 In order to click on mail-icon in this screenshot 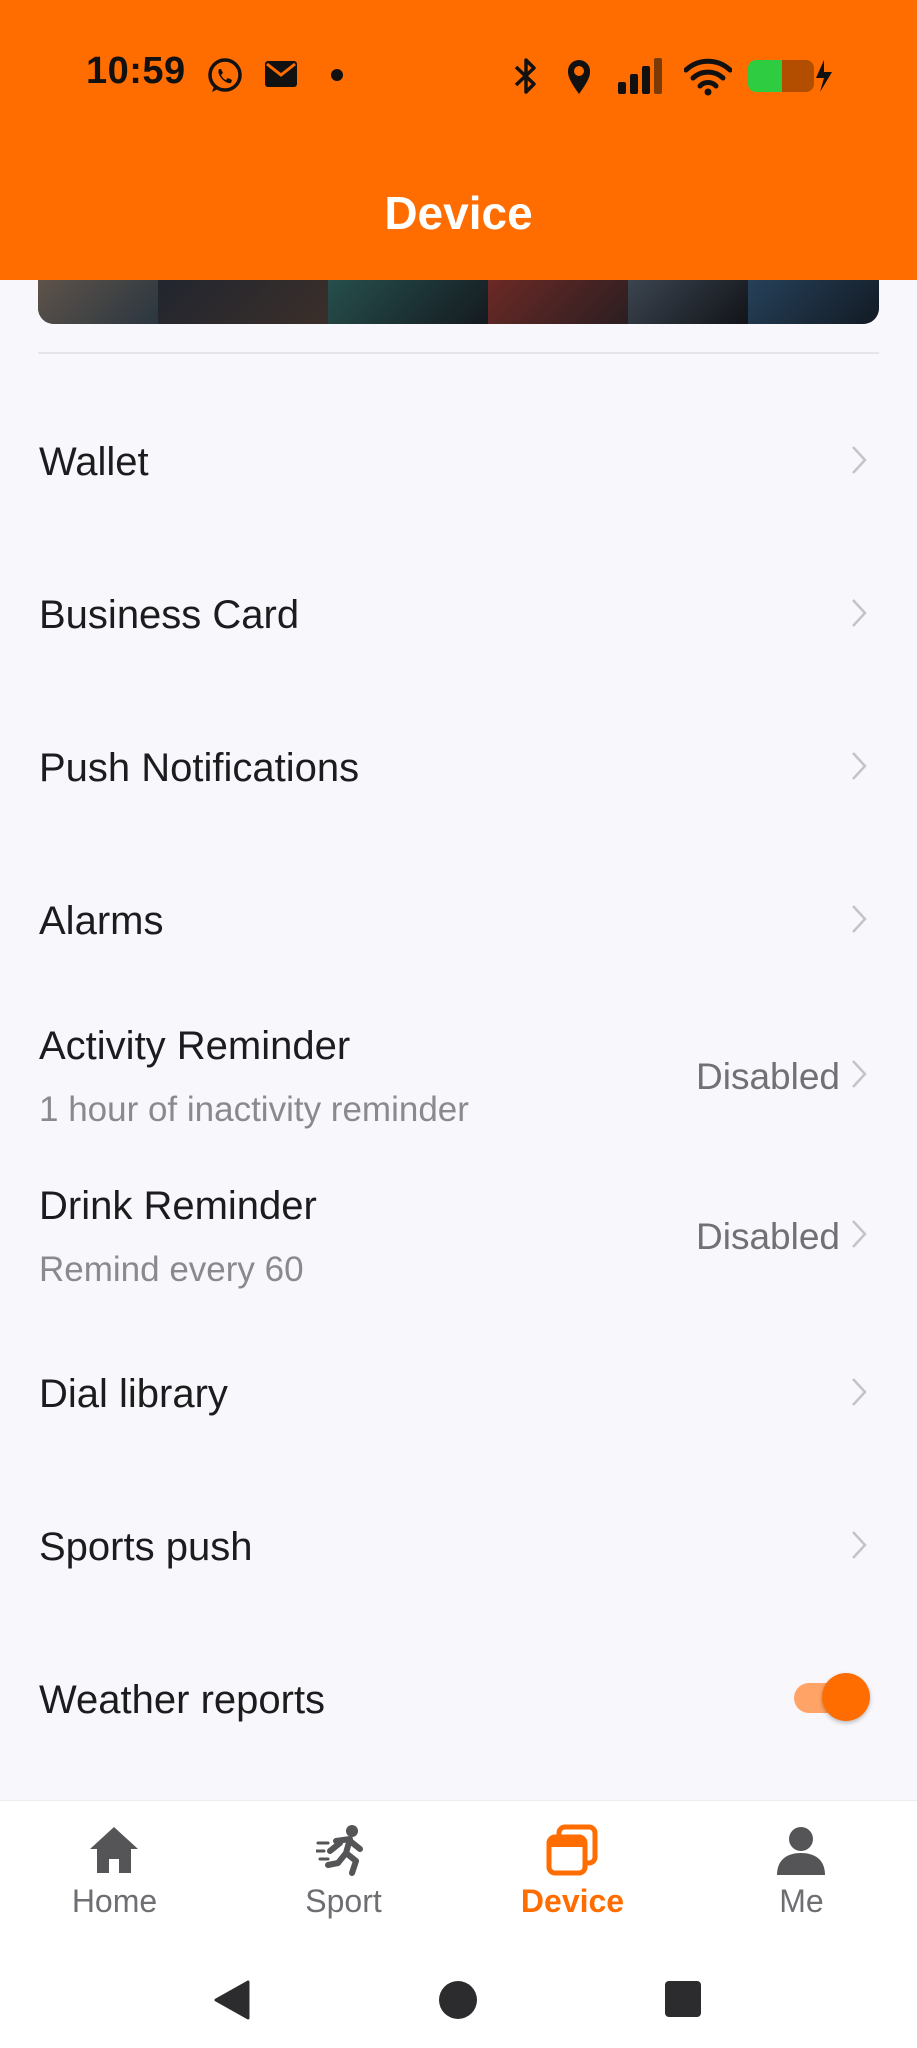, I will do `click(281, 74)`.